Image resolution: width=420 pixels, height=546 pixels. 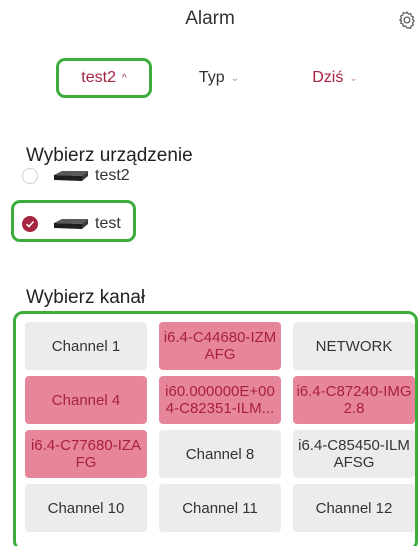 I want to click on device-filter-label: test2, so click(x=98, y=77).